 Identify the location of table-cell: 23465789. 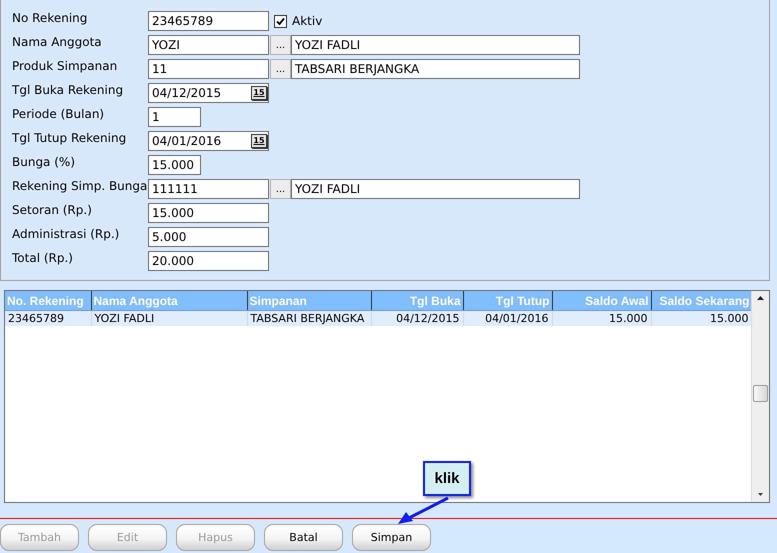
(48, 318).